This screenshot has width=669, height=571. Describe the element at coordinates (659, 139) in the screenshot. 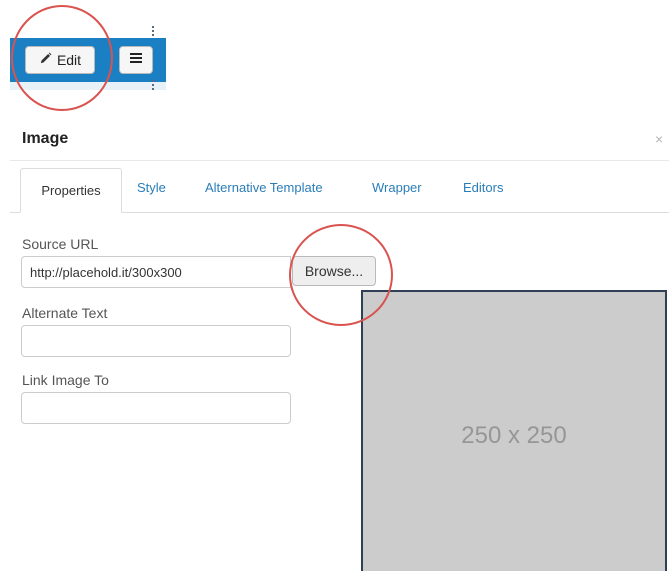

I see `close-icon: ×` at that location.